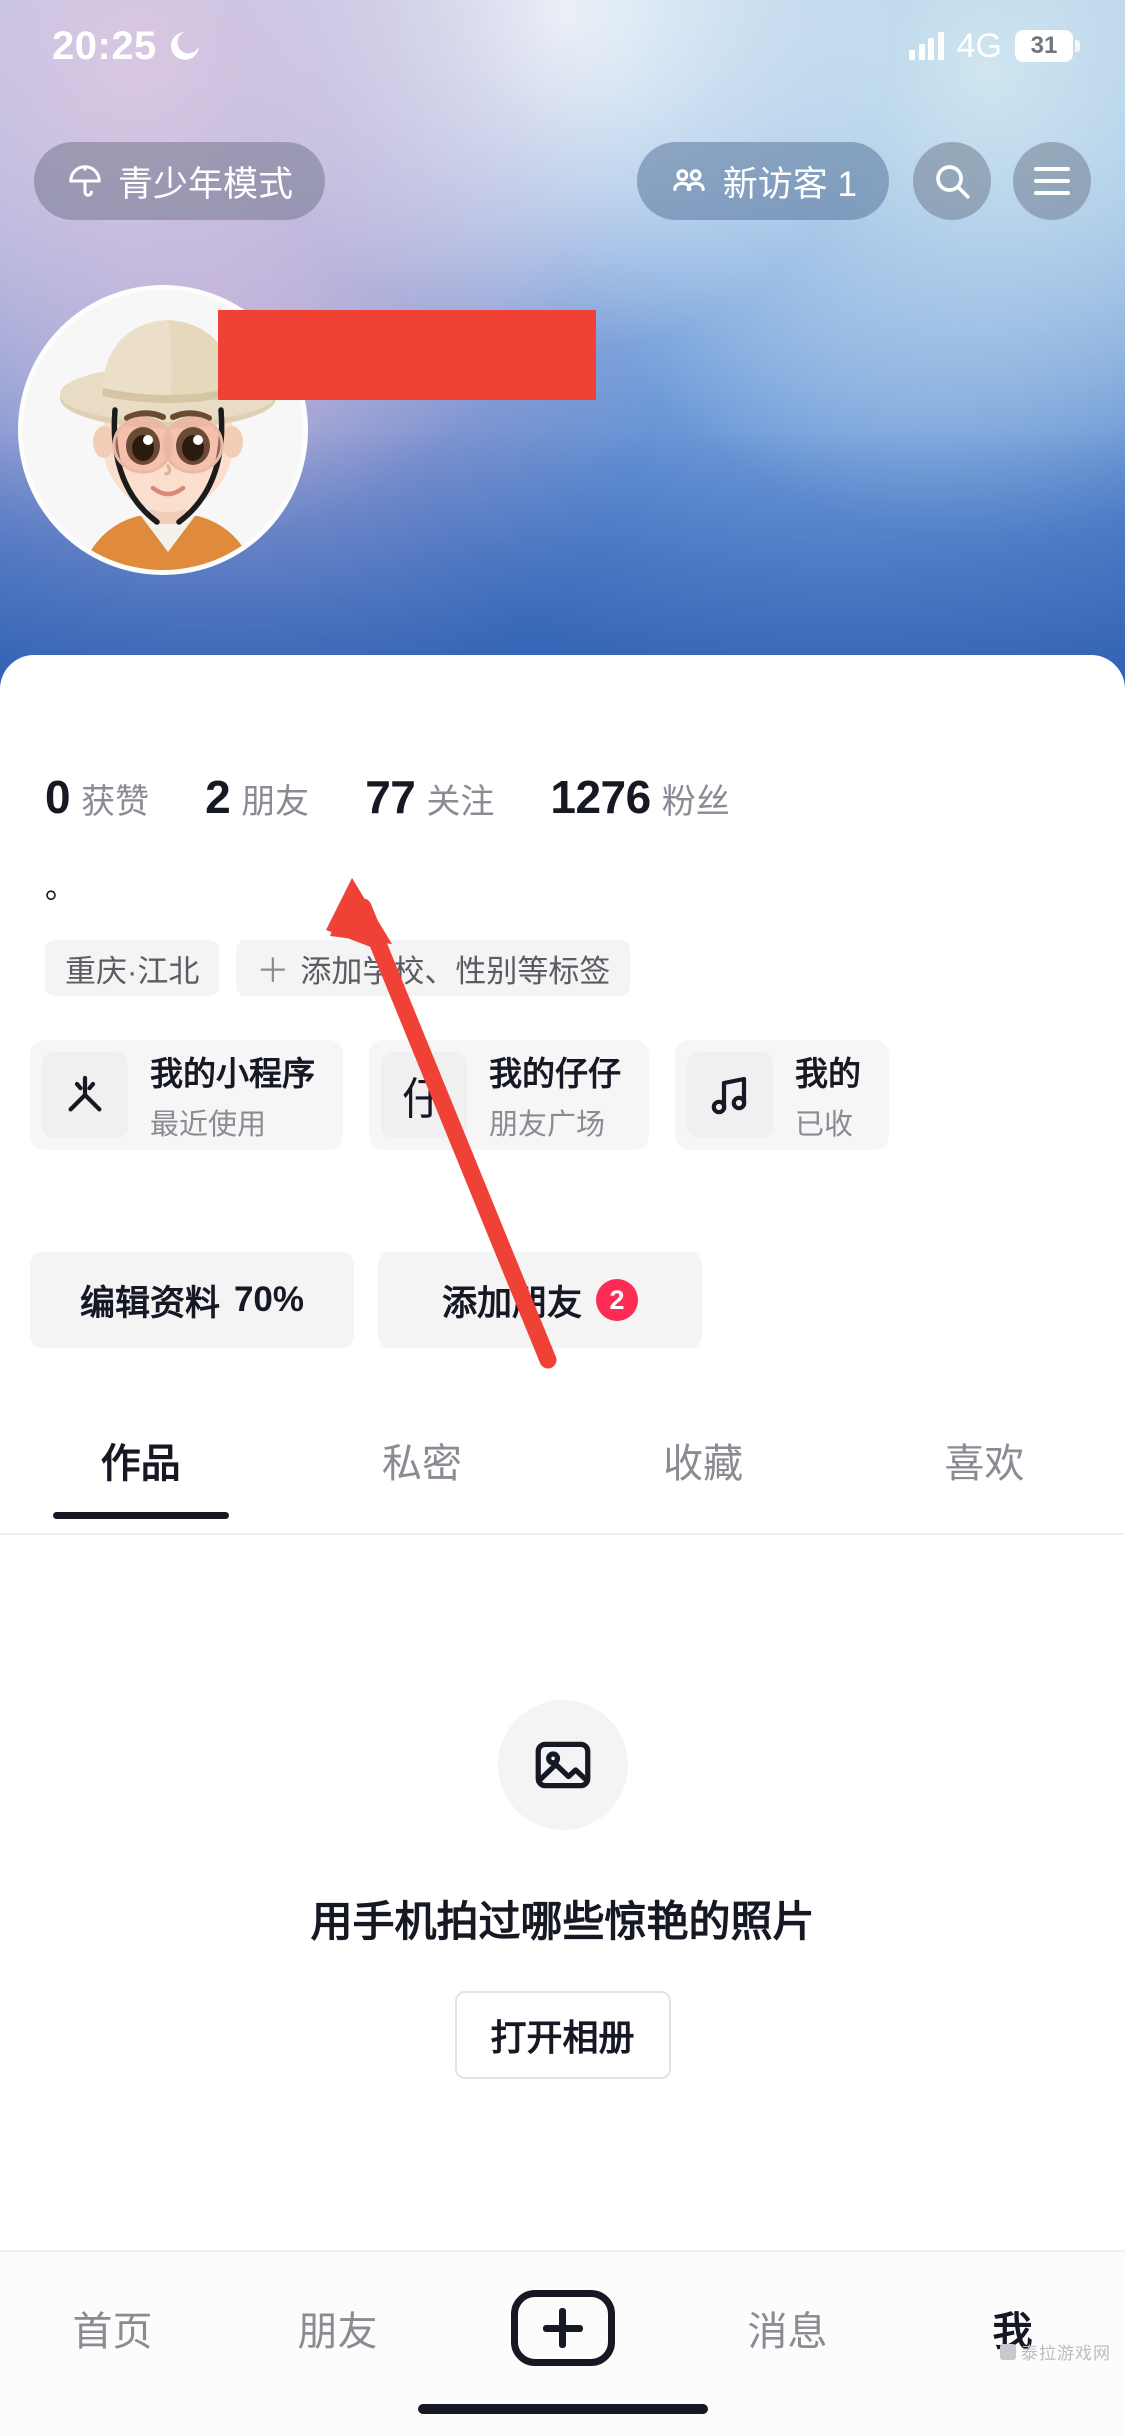  Describe the element at coordinates (132, 971) in the screenshot. I see `tag-location-label: 重庆·江北` at that location.